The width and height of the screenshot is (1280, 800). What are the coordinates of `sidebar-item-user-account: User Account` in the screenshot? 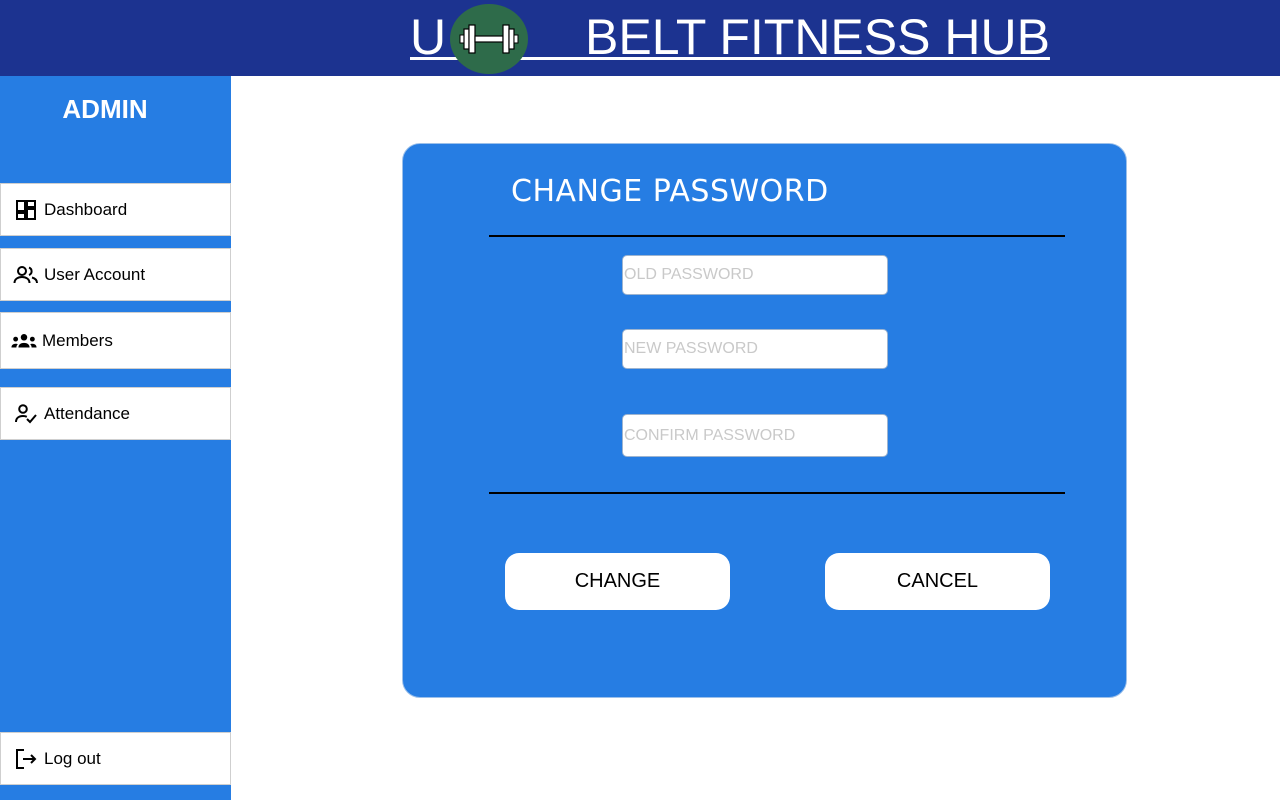 It's located at (115, 274).